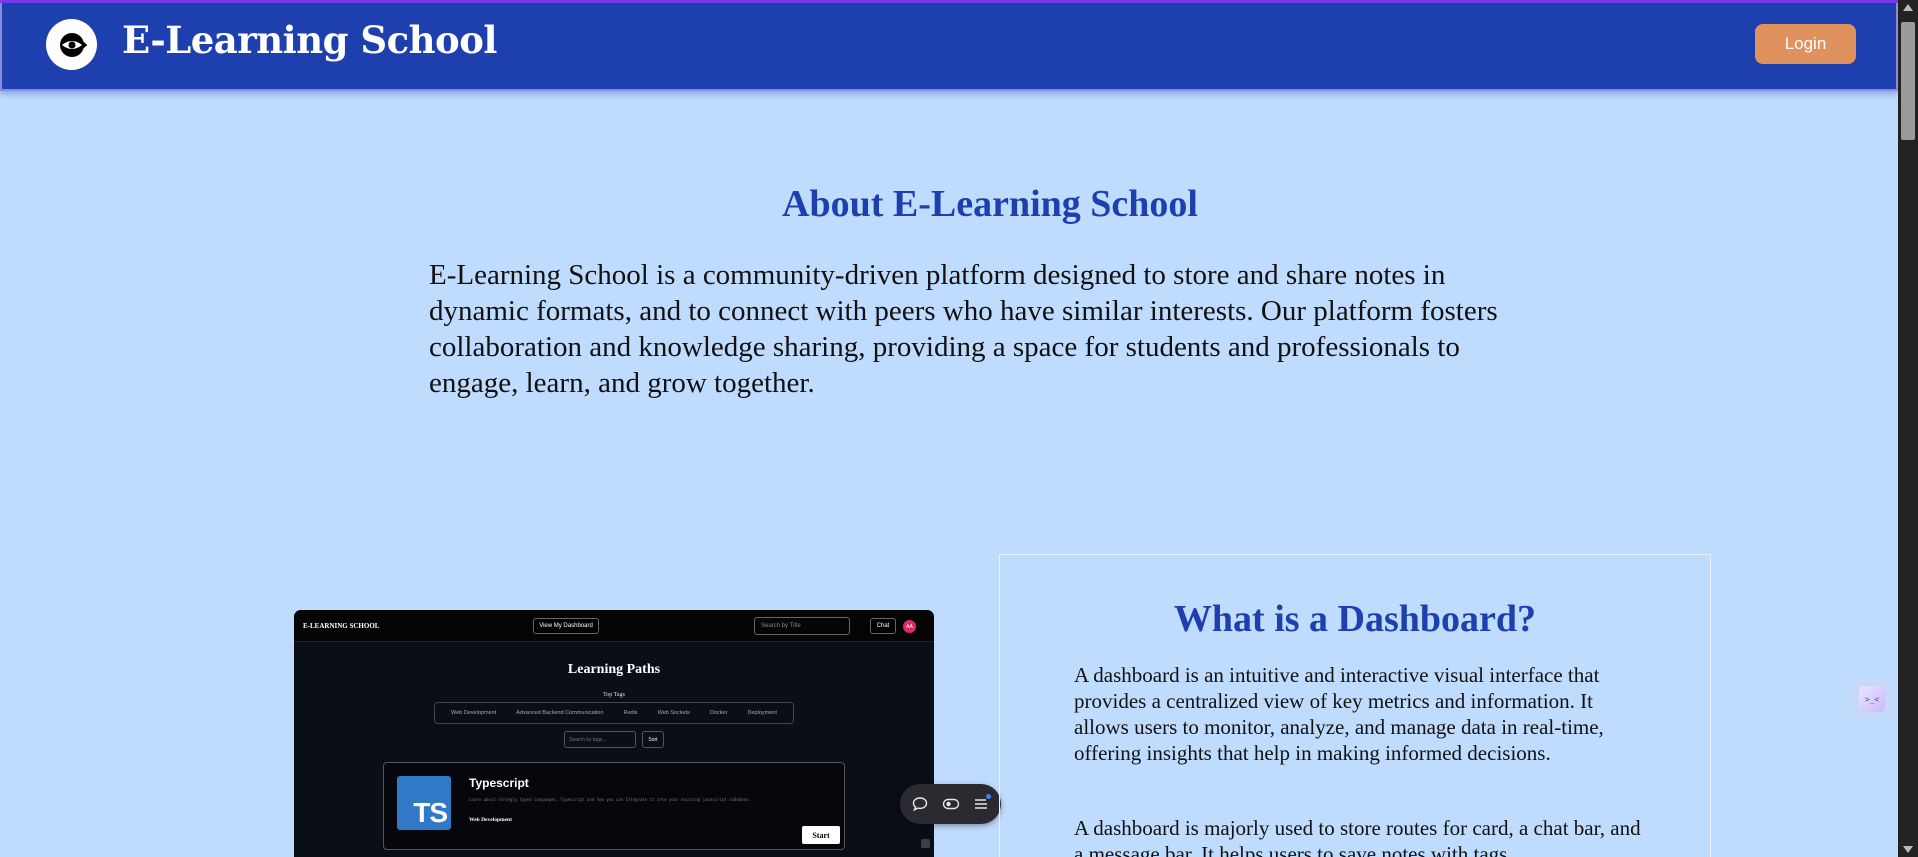 The image size is (1918, 857). I want to click on preview-chat-button: Chat, so click(883, 626).